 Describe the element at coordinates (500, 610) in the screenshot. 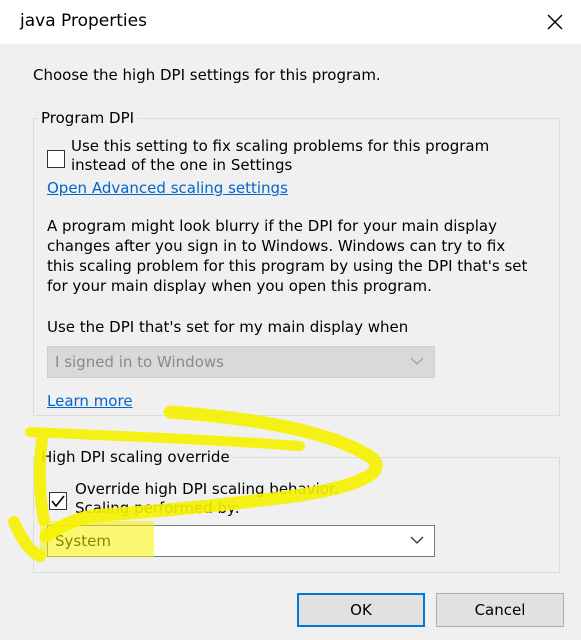

I see `cancel-button: Cancel` at that location.